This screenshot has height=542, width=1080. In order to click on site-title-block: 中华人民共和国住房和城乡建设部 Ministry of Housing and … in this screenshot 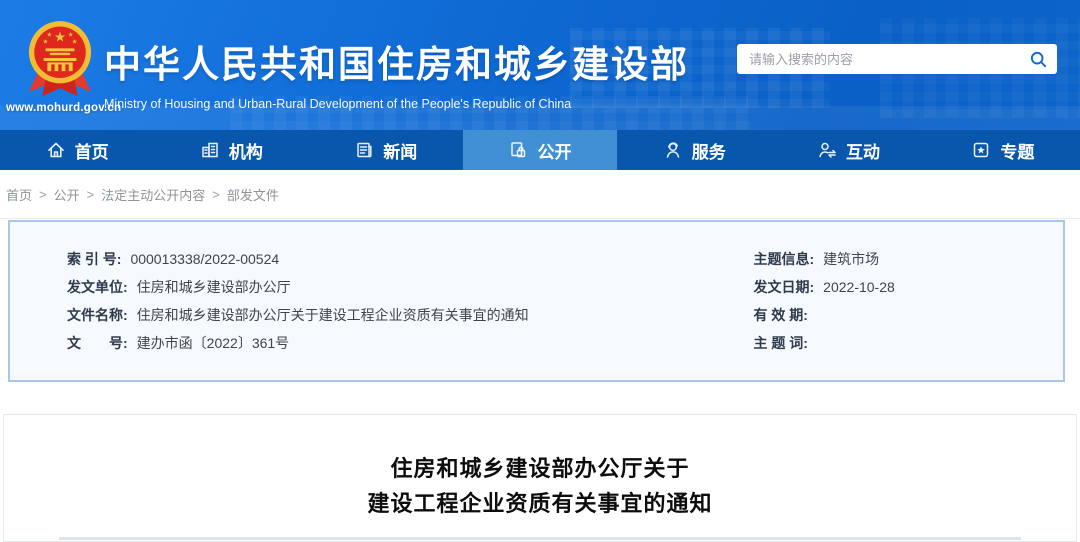, I will do `click(396, 72)`.